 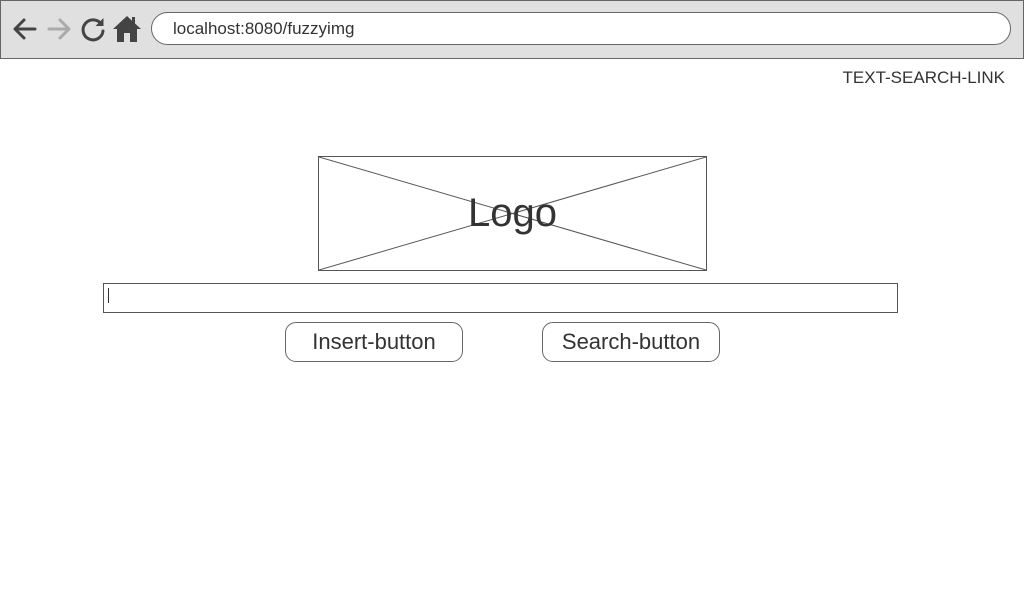 I want to click on search-button: Search-button, so click(x=631, y=342).